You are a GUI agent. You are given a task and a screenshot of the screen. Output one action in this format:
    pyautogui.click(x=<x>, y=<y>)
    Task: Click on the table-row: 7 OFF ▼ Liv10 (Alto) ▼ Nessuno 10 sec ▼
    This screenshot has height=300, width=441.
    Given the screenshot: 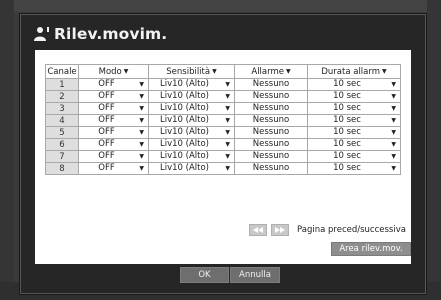 What is the action you would take?
    pyautogui.click(x=223, y=156)
    